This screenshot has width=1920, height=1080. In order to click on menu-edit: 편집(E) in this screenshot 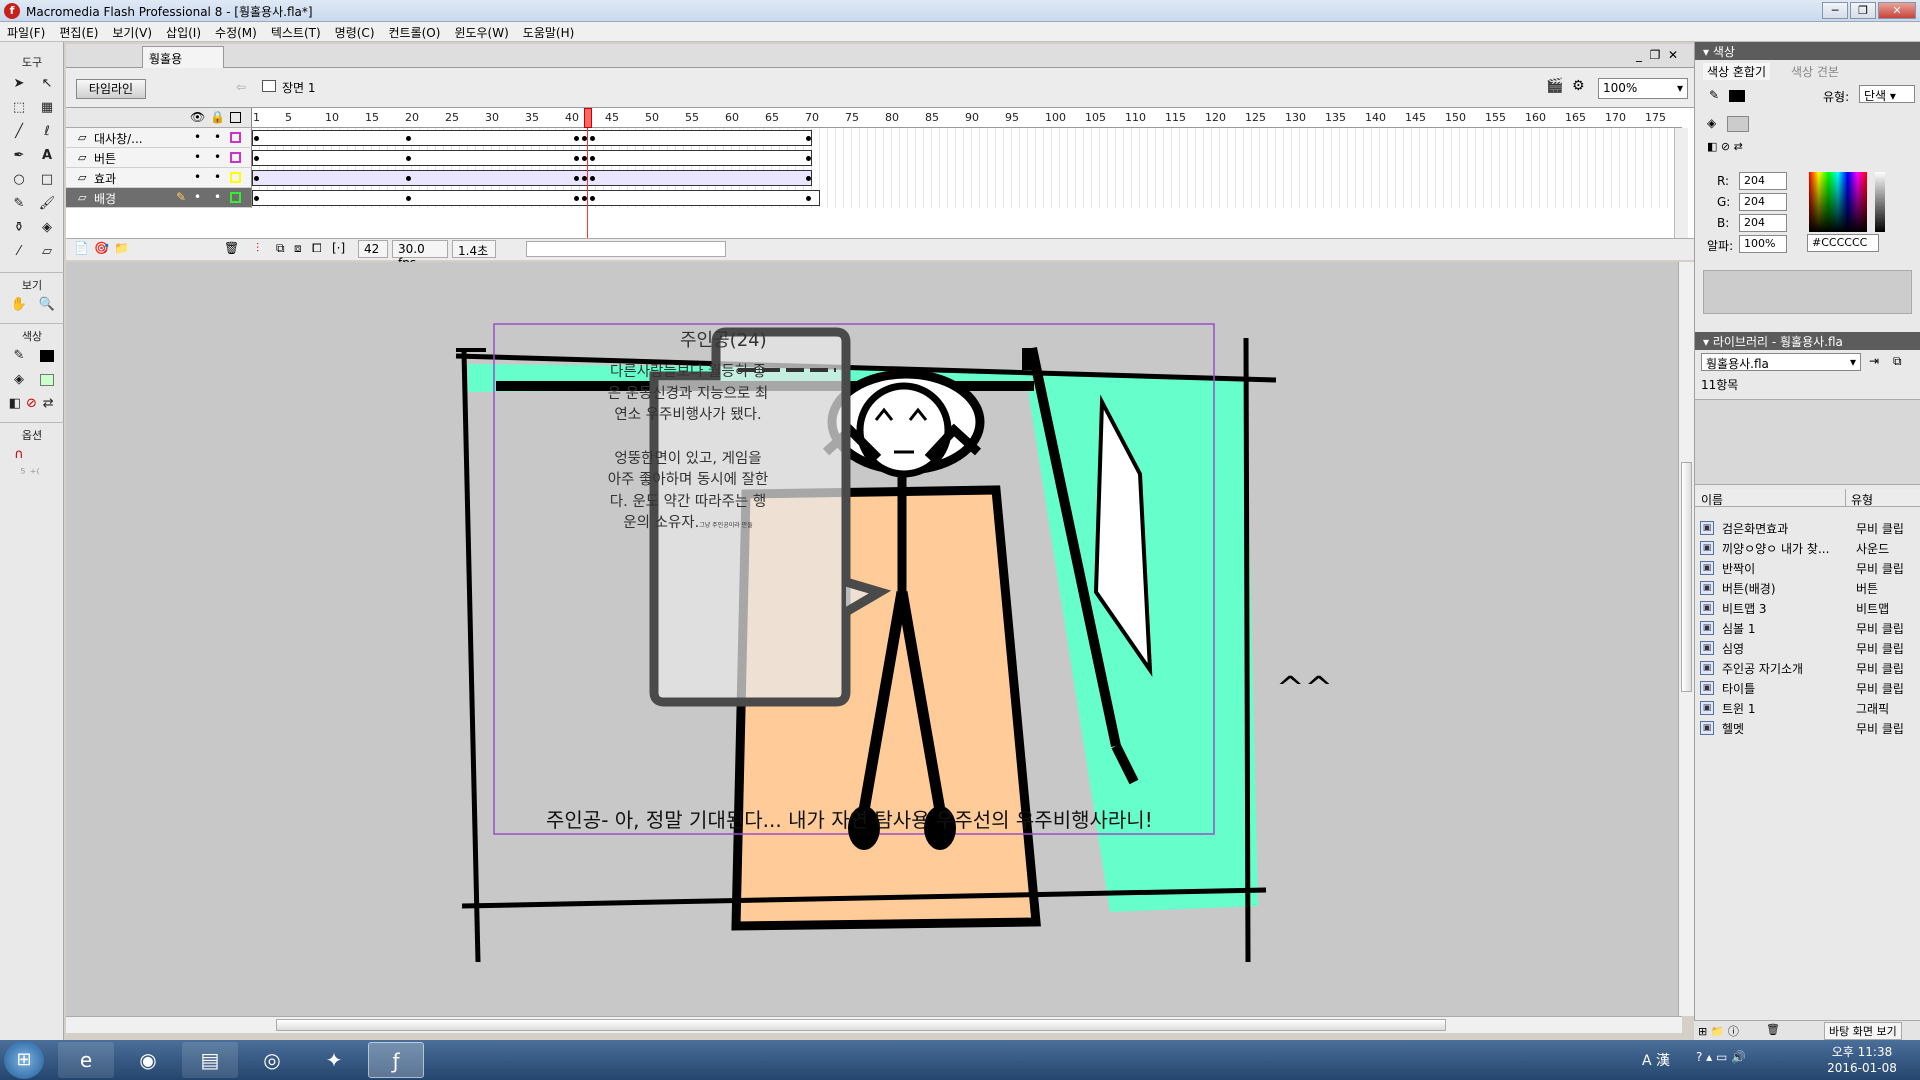, I will do `click(78, 32)`.